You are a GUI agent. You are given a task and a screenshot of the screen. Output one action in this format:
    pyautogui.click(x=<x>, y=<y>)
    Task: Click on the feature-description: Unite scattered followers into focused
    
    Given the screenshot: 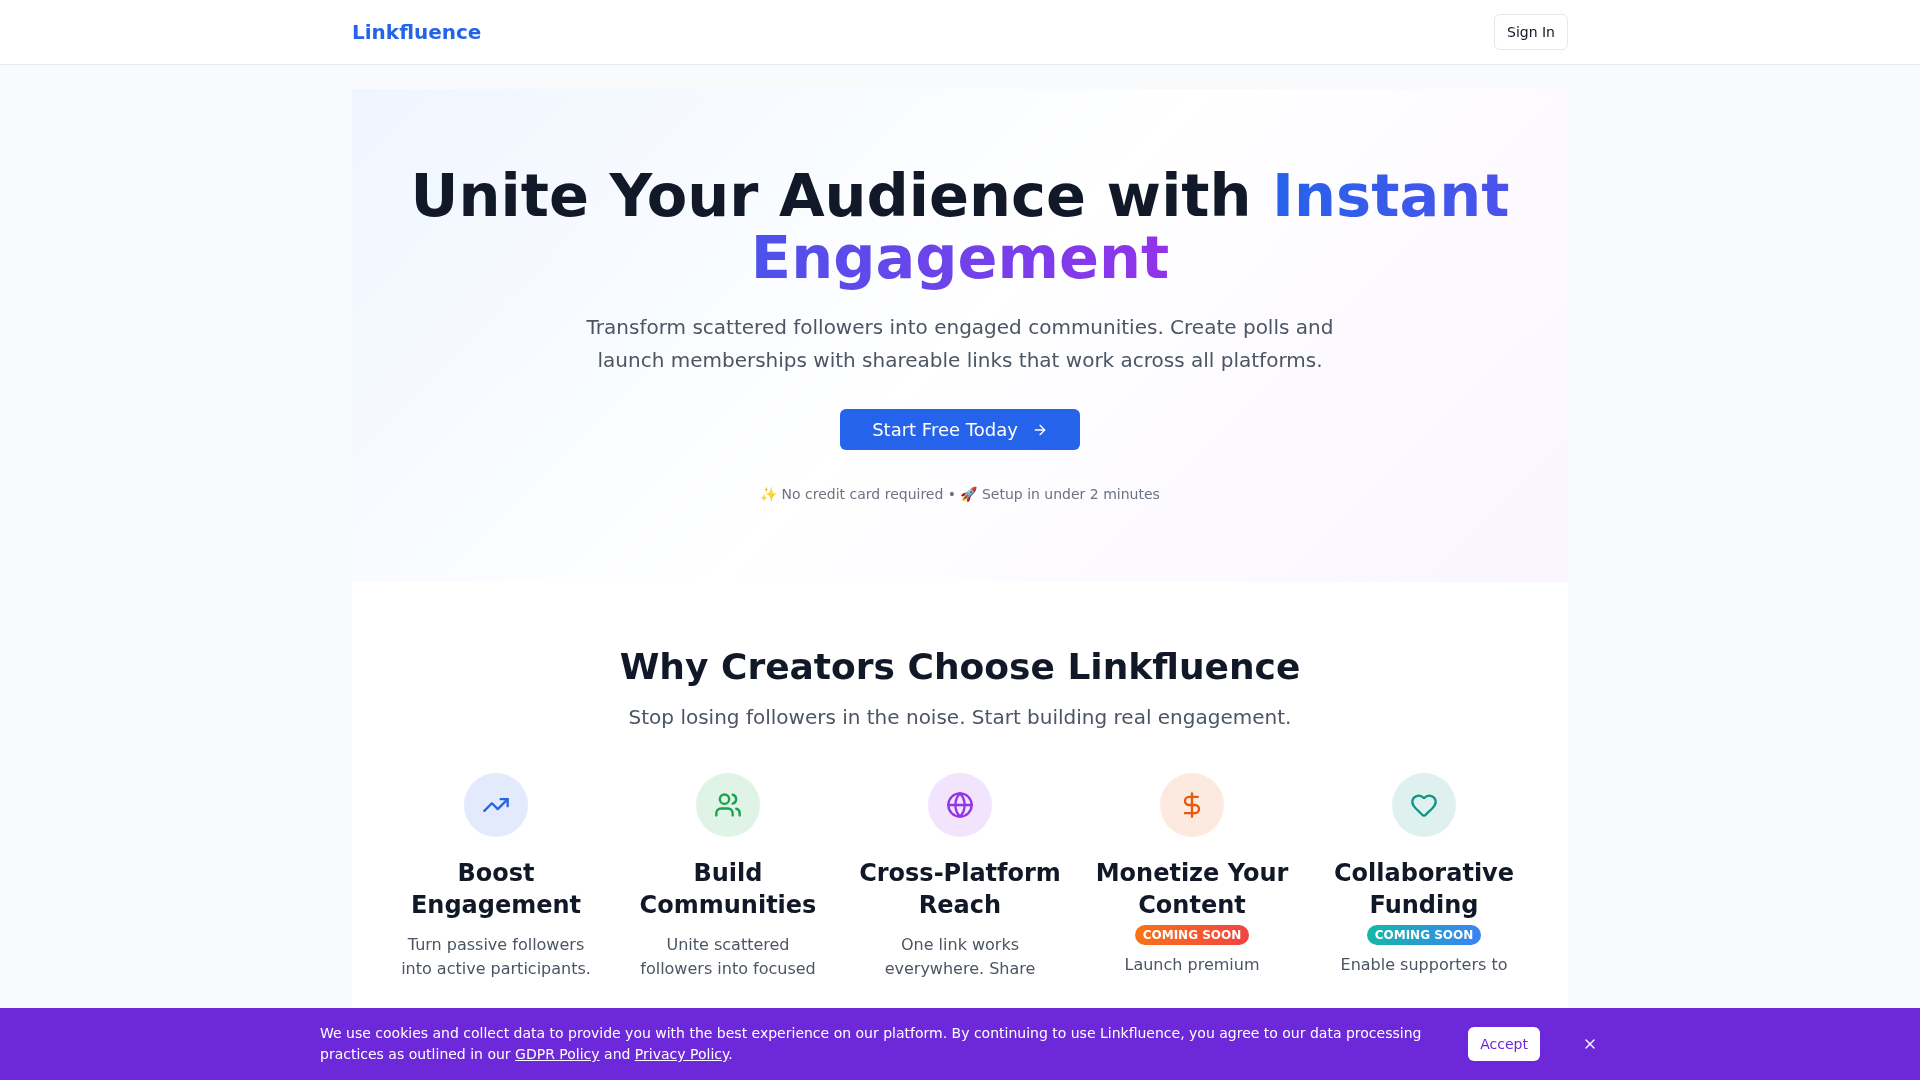 What is the action you would take?
    pyautogui.click(x=728, y=957)
    